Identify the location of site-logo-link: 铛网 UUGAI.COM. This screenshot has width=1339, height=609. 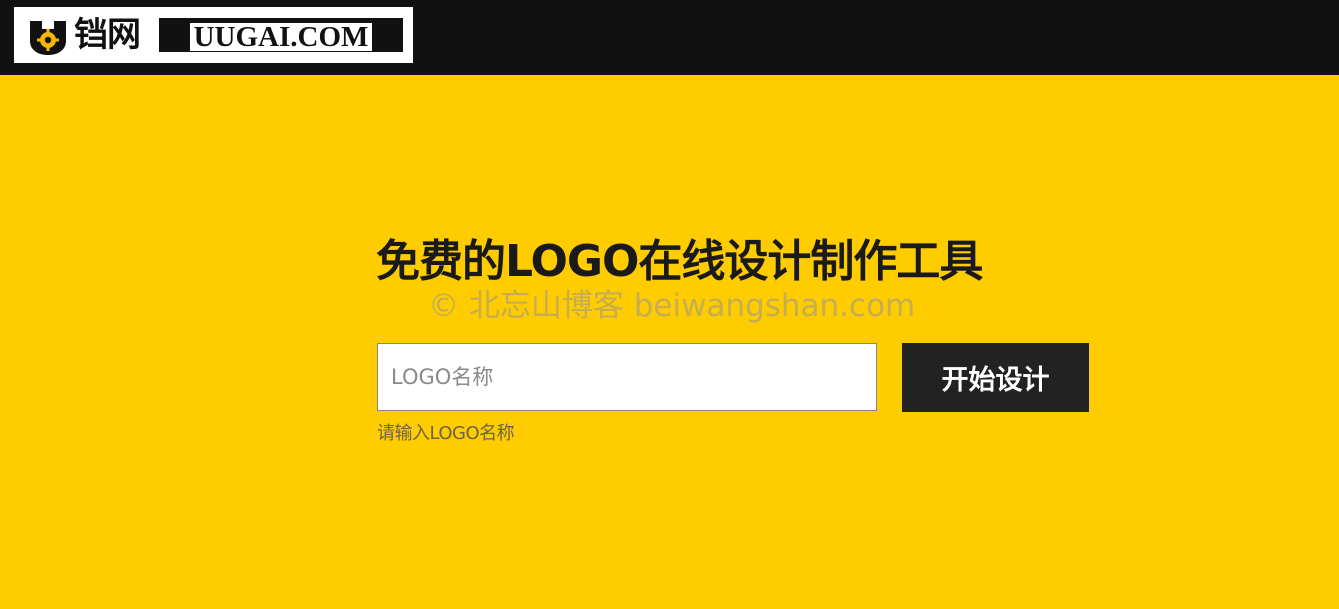
(213, 35).